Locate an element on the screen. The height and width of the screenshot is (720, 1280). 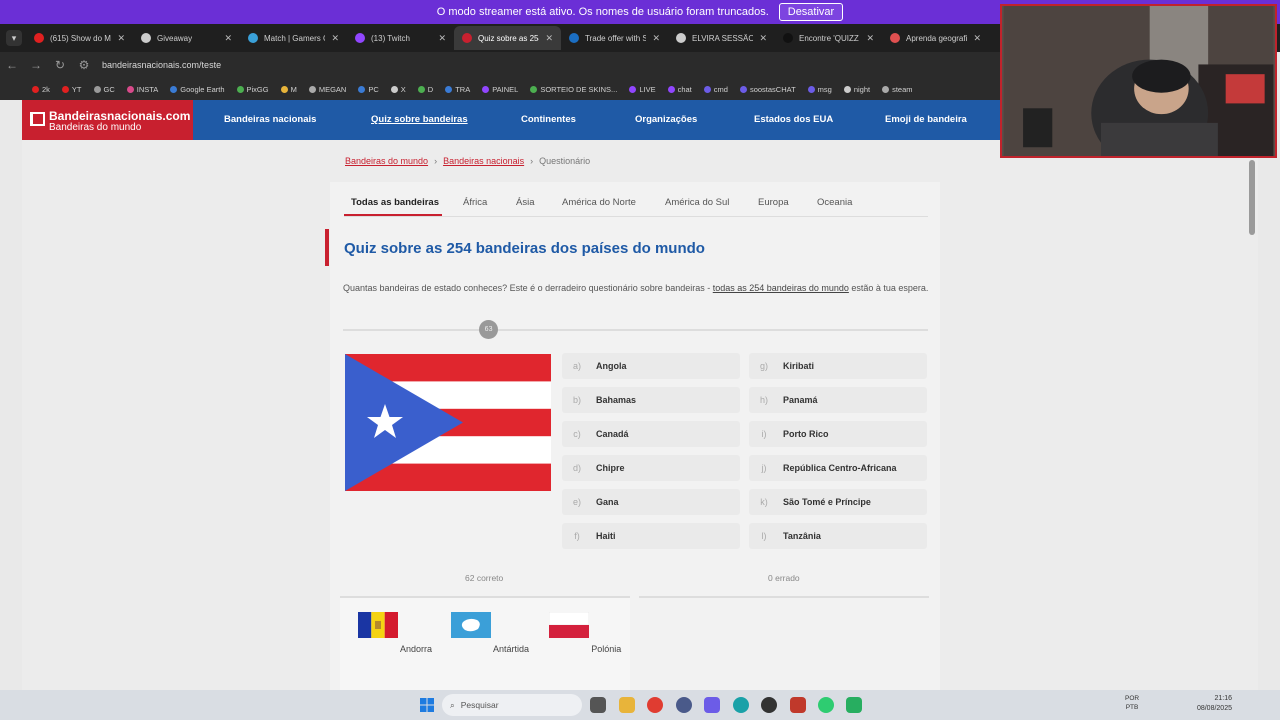
tab-america-sul: América do Sul is located at coordinates (697, 202).